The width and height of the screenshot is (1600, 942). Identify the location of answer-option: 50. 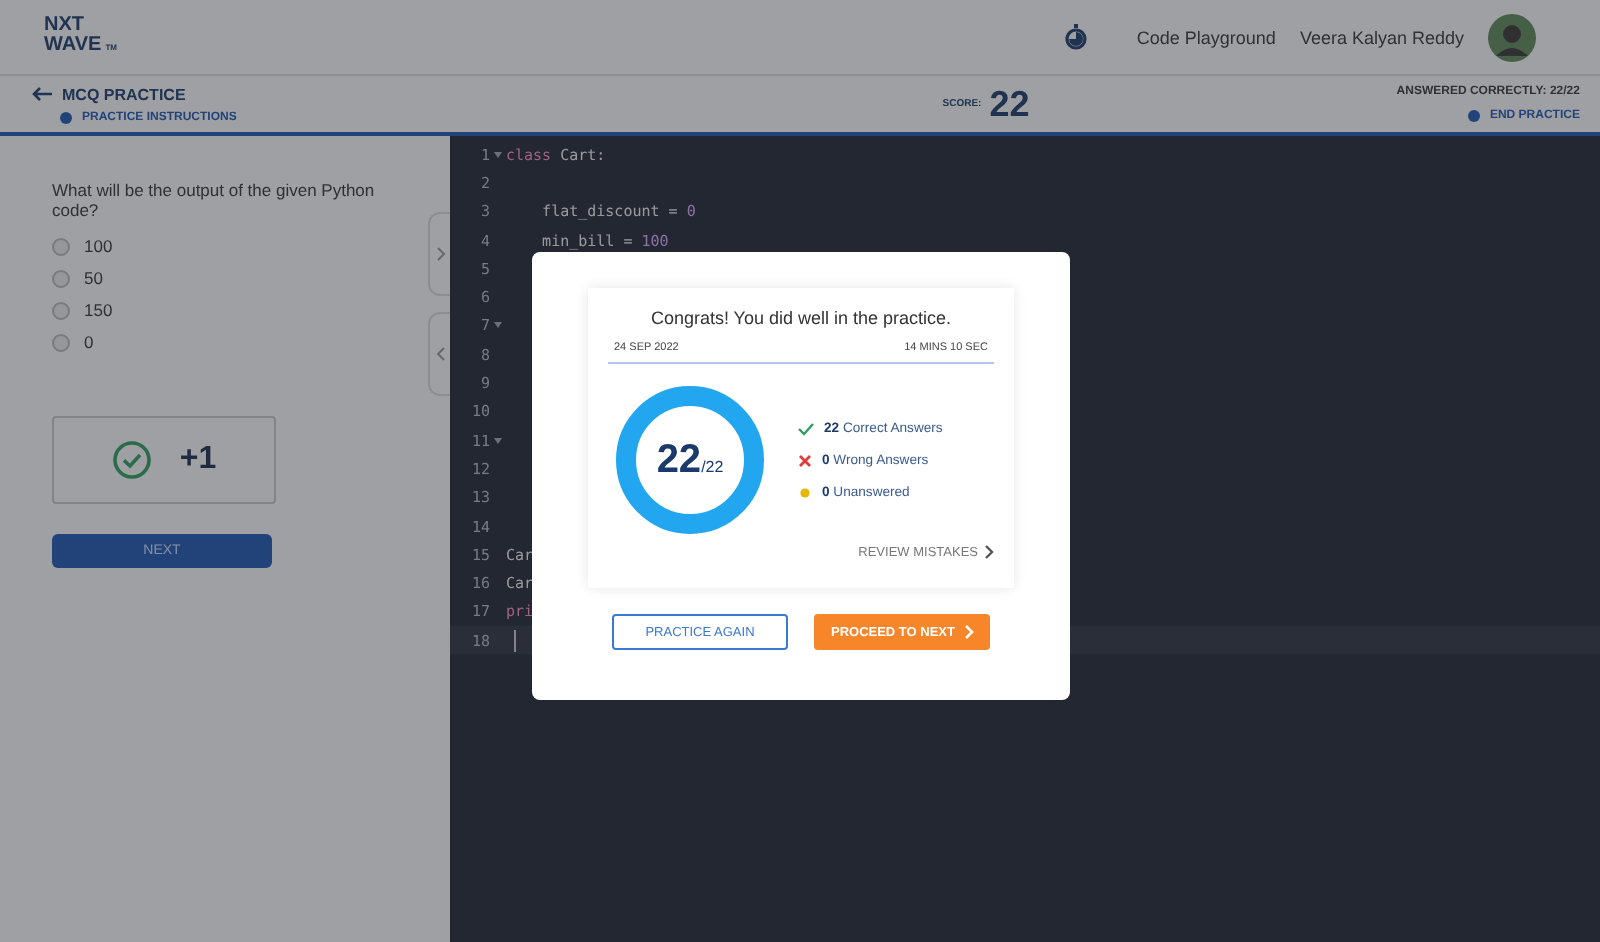
(225, 278).